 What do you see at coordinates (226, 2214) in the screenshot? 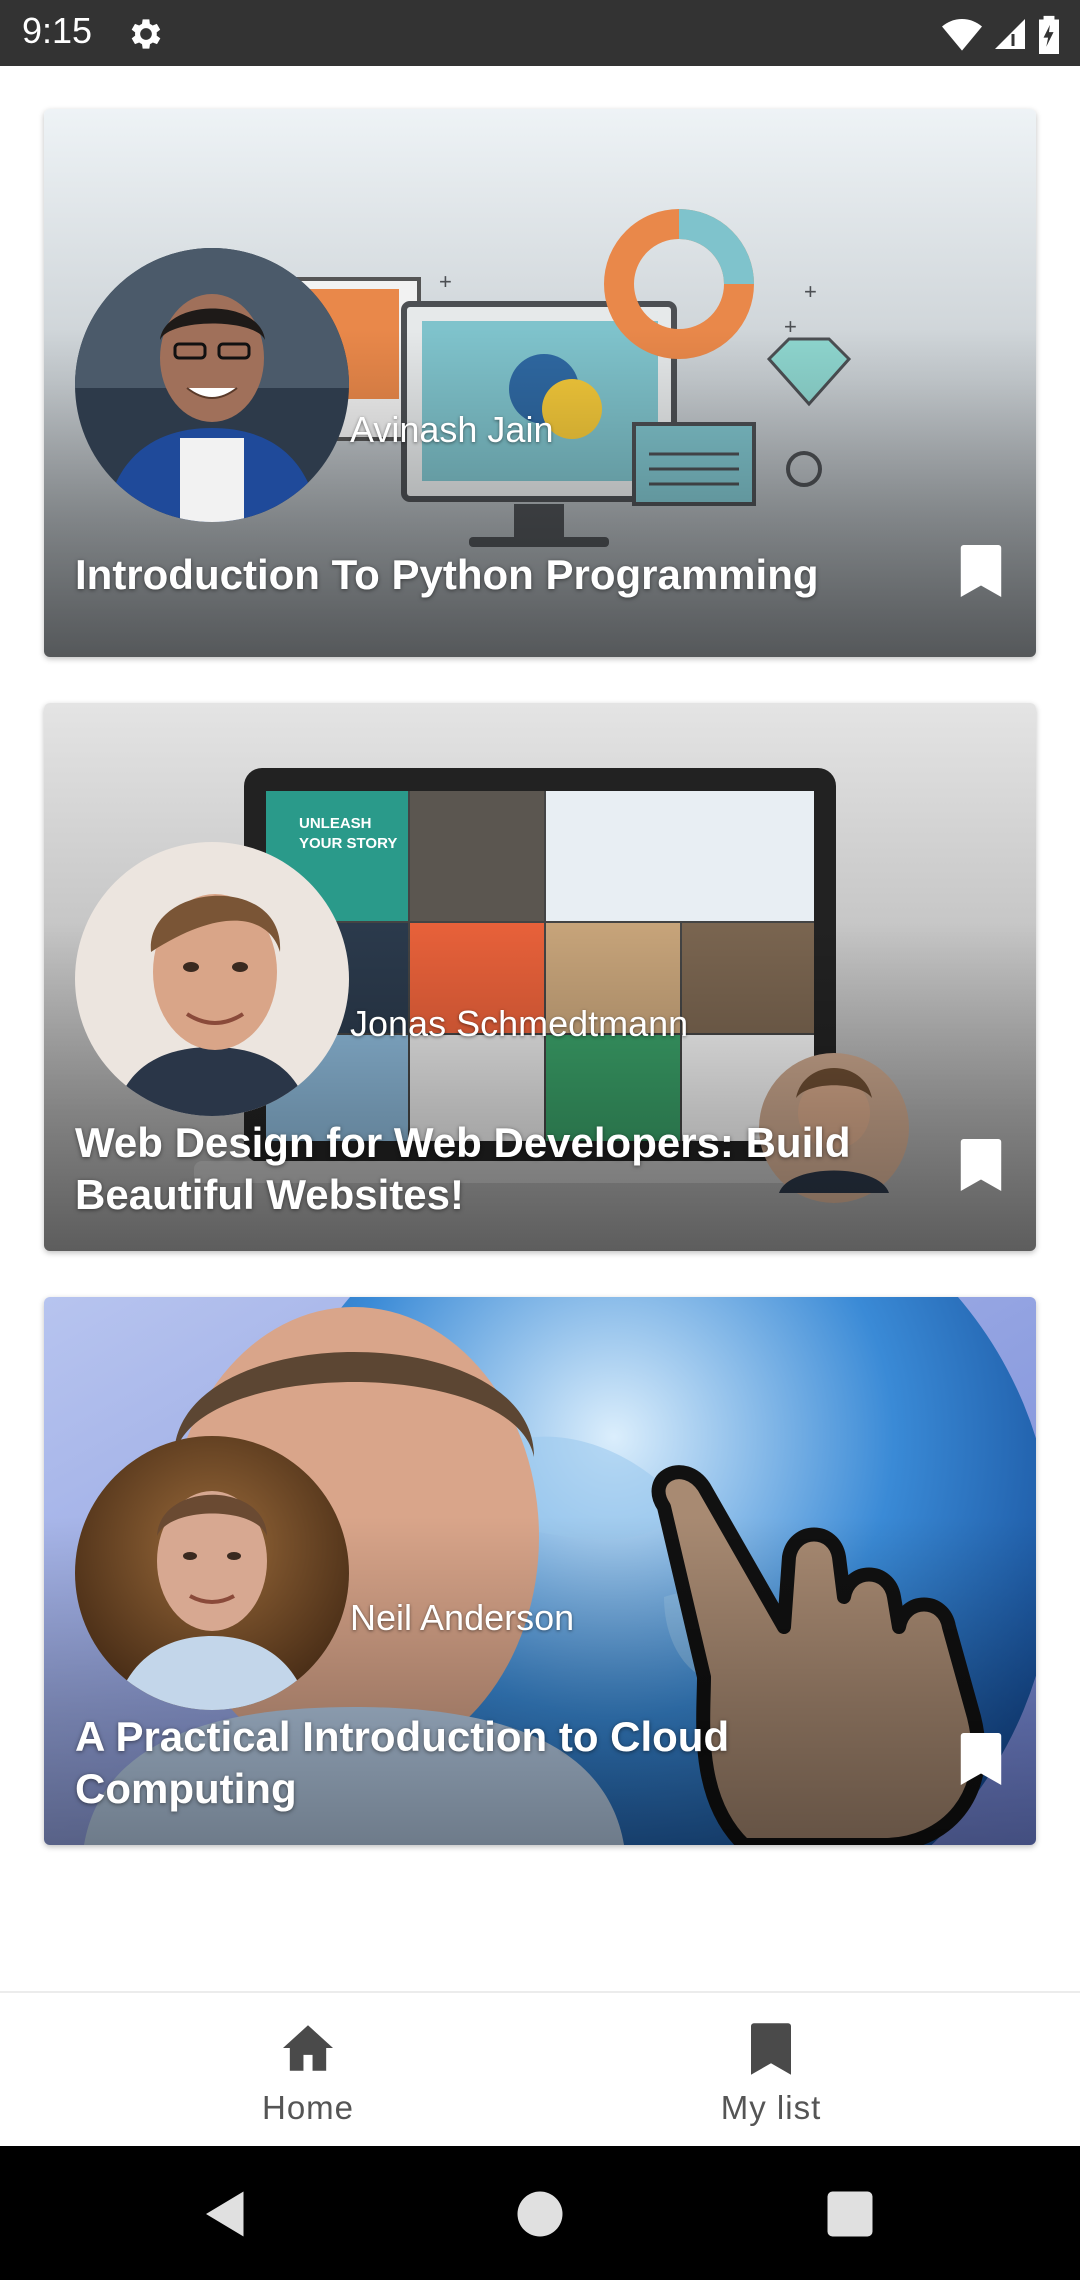
I see `back-icon` at bounding box center [226, 2214].